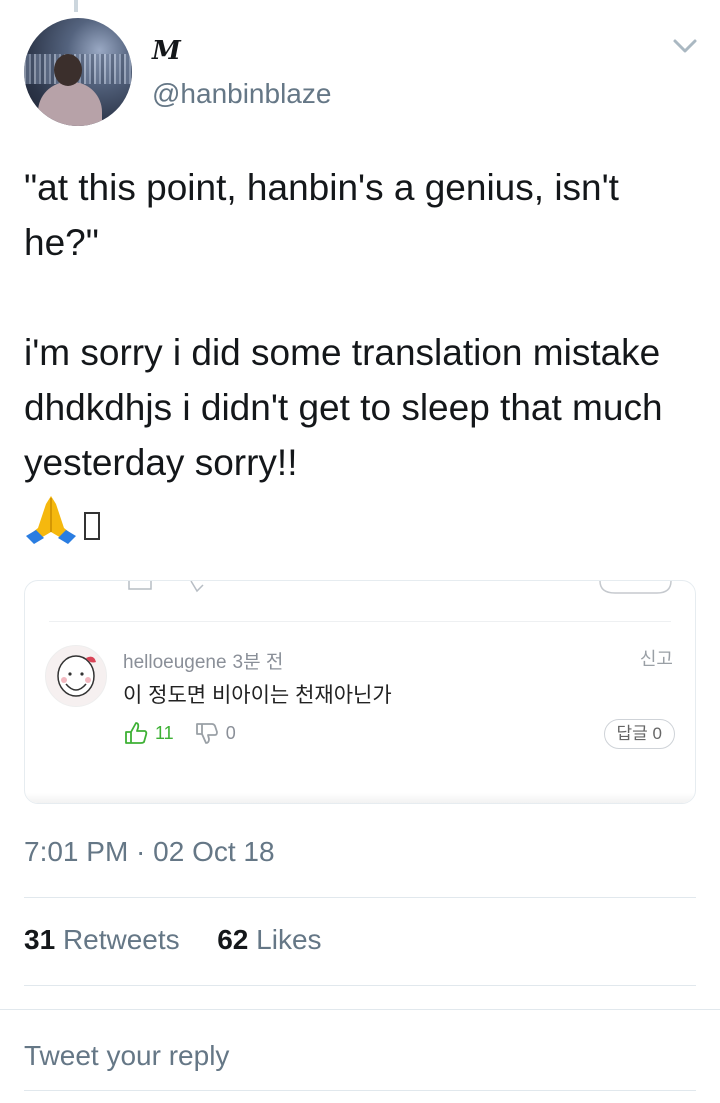  What do you see at coordinates (206, 733) in the screenshot?
I see `thumbs-down-icon` at bounding box center [206, 733].